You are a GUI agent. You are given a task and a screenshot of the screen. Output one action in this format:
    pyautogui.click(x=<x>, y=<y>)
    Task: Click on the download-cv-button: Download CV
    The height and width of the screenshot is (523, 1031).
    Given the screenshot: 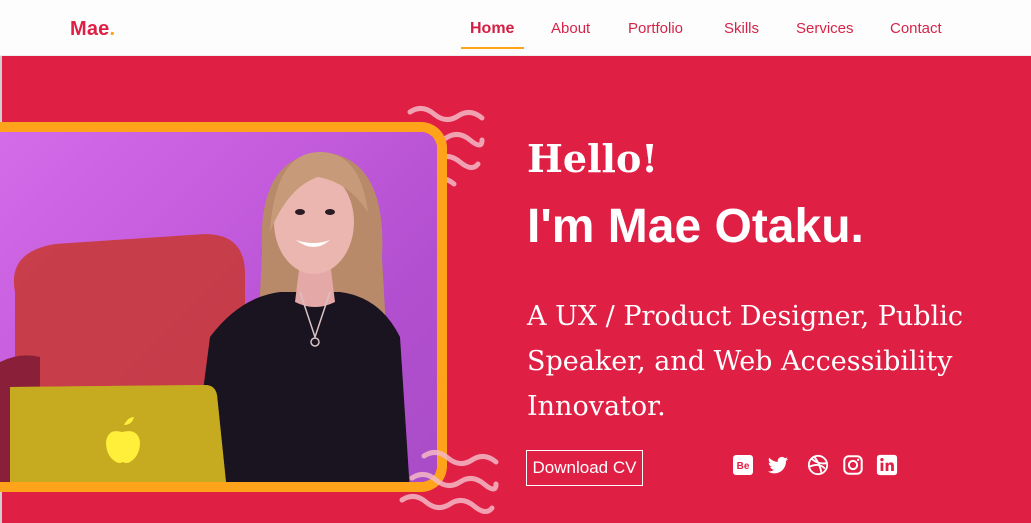 What is the action you would take?
    pyautogui.click(x=584, y=468)
    